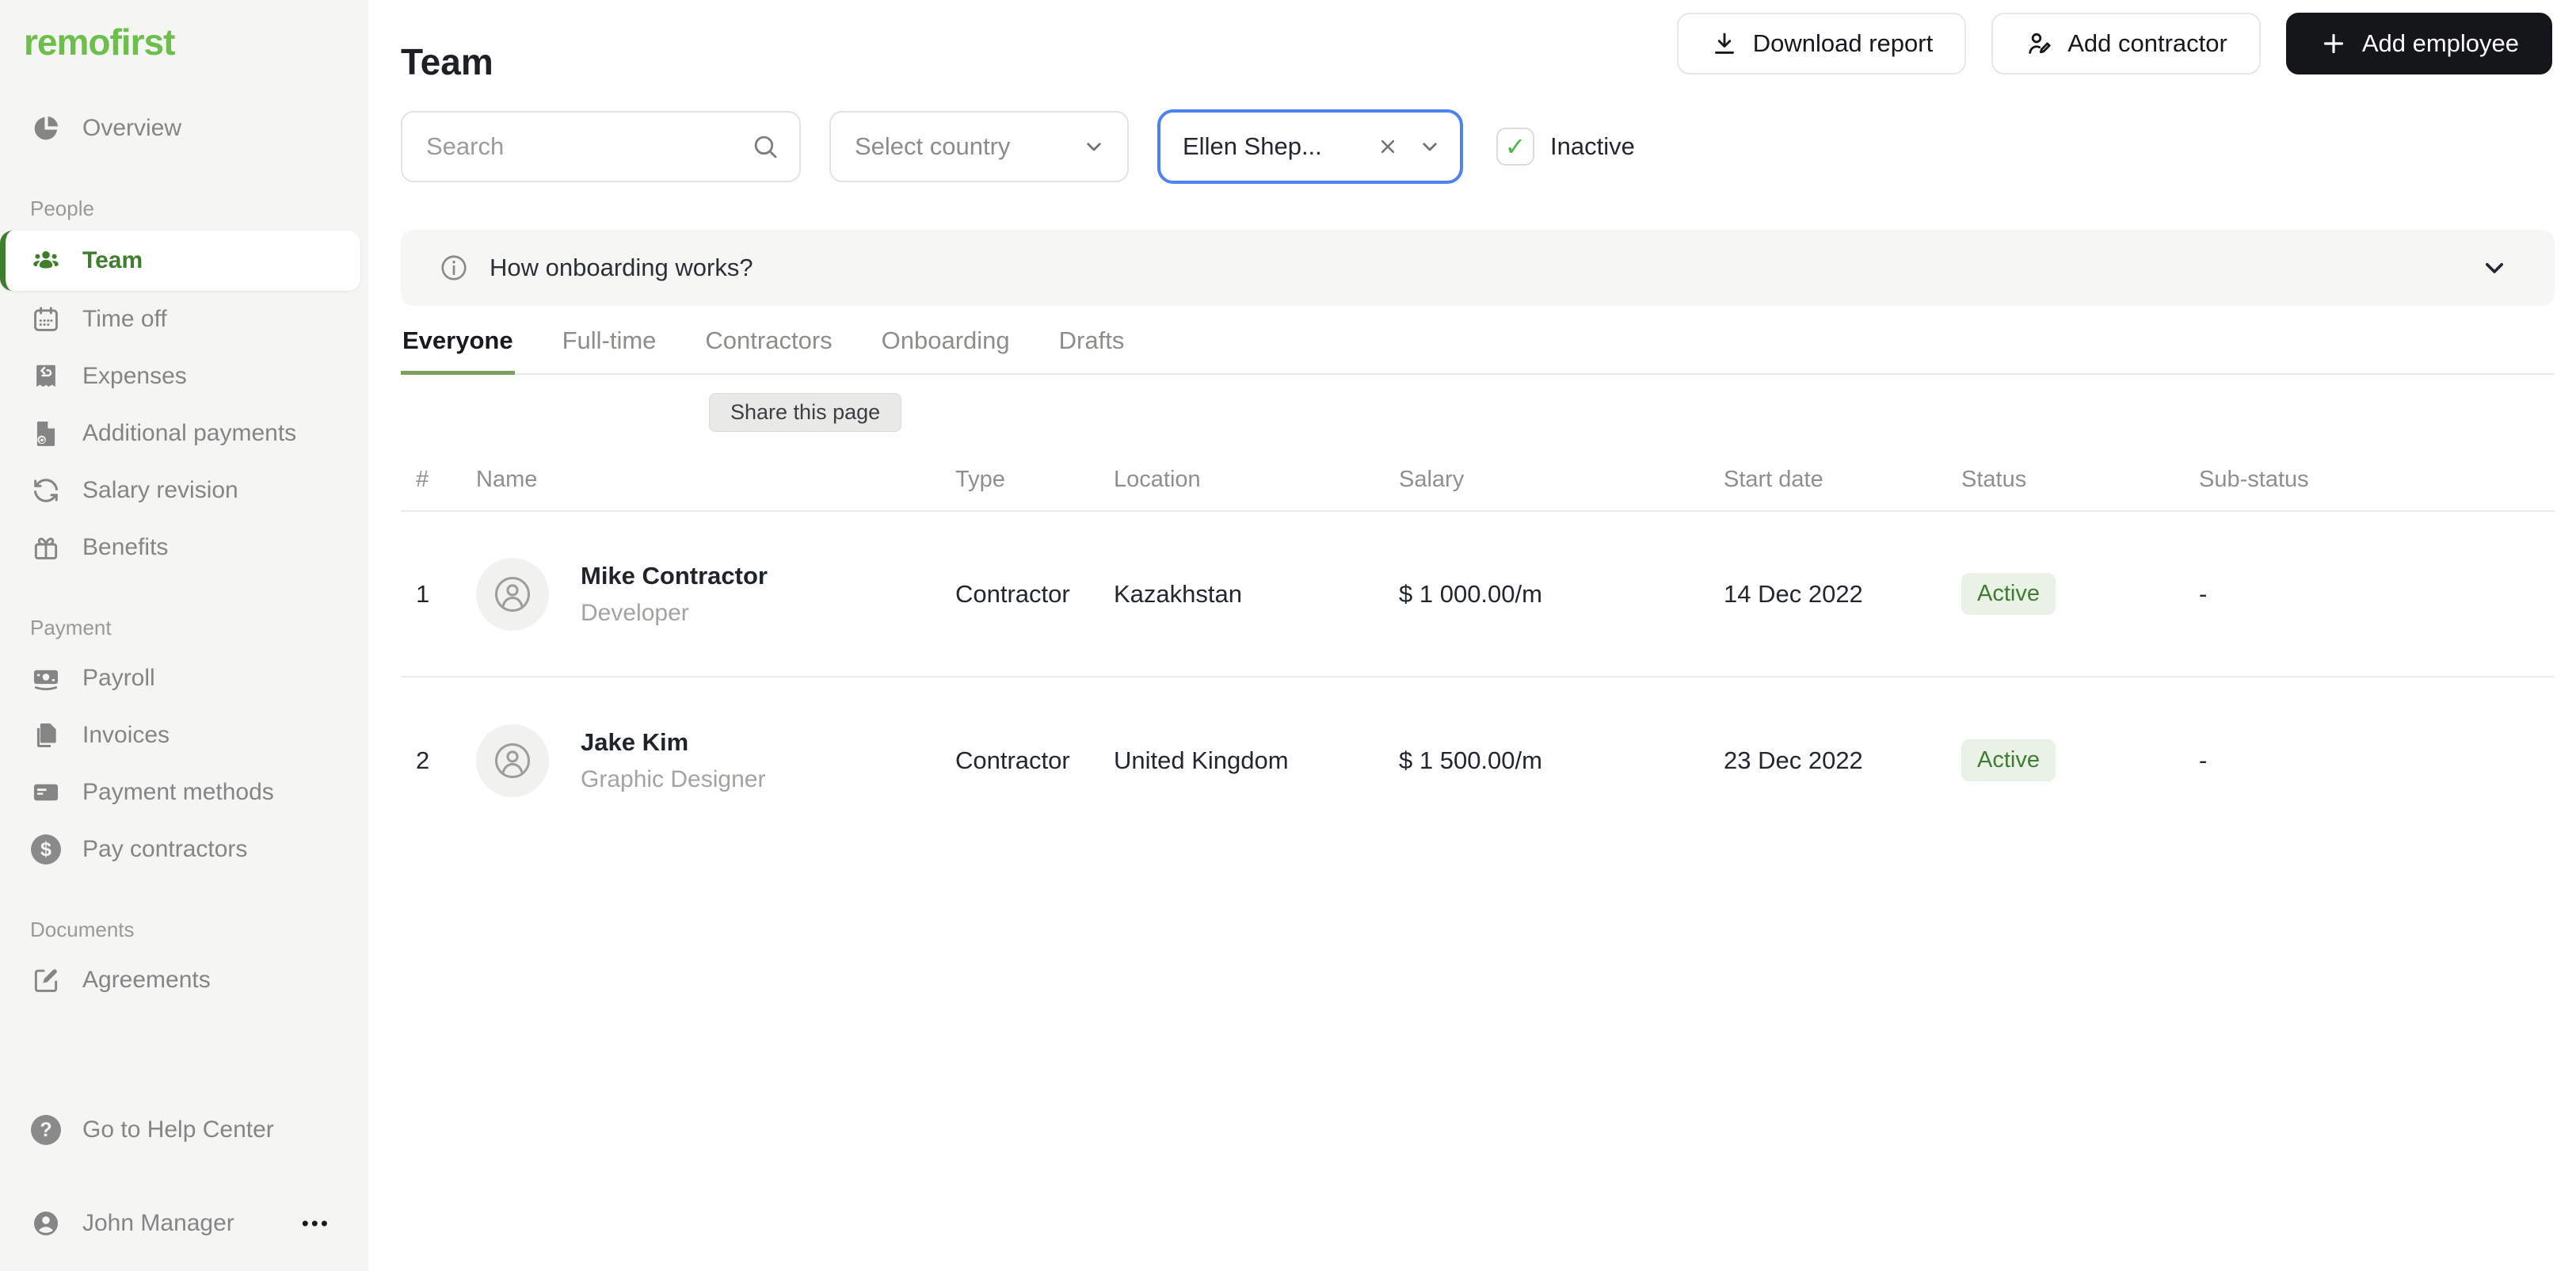  I want to click on users-icon, so click(46, 261).